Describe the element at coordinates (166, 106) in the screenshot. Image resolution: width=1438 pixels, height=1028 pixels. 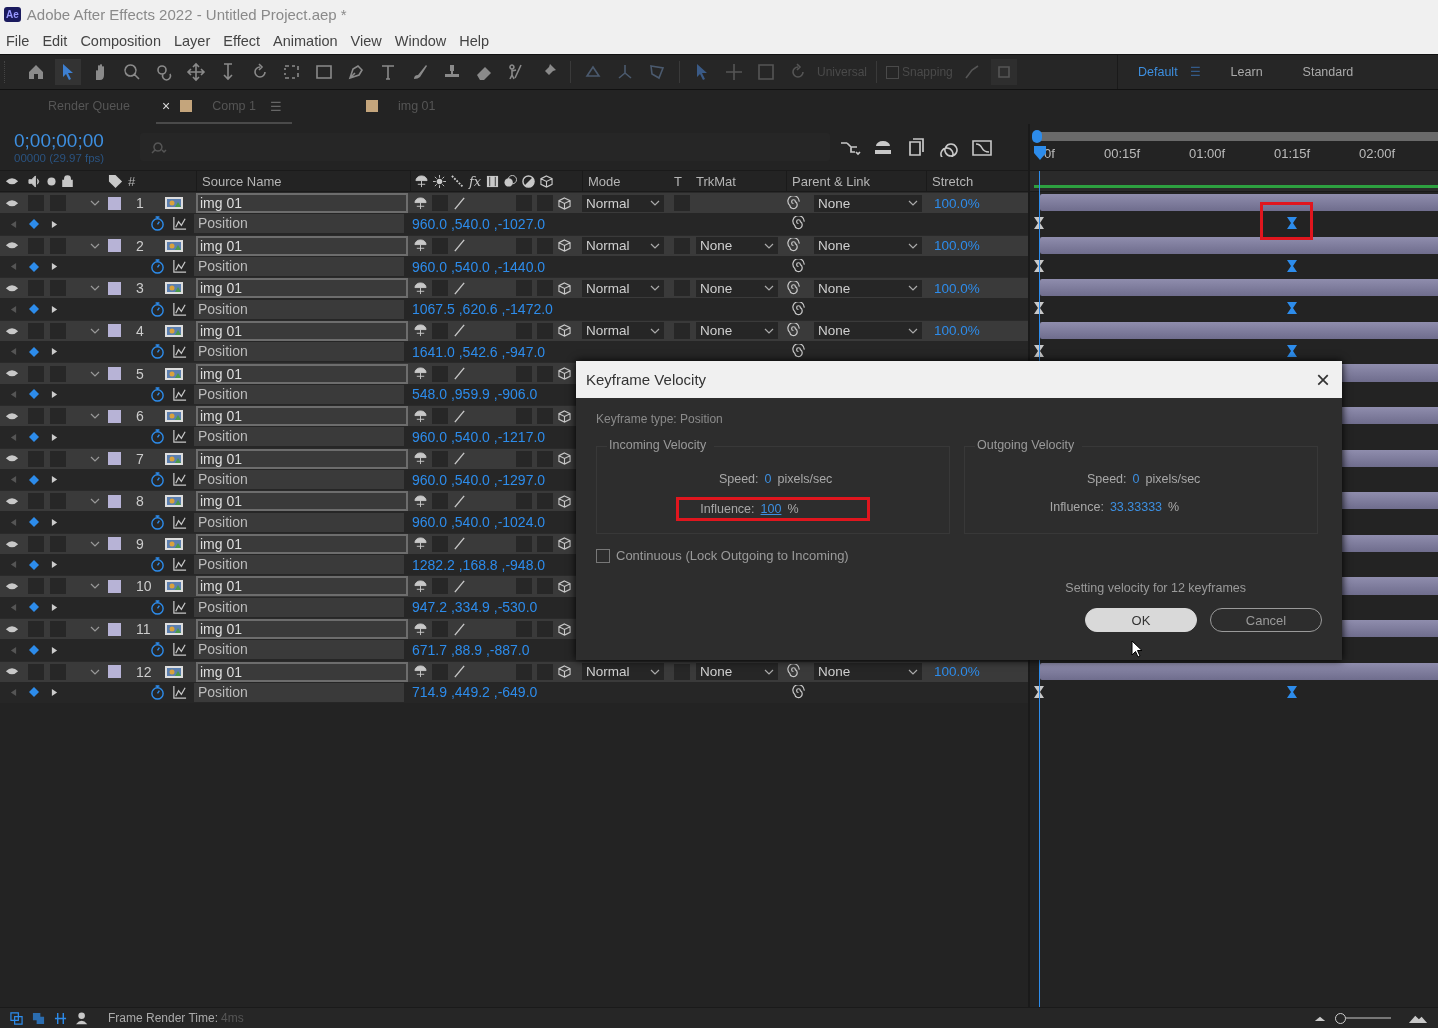
I see `close-icon: ×` at that location.